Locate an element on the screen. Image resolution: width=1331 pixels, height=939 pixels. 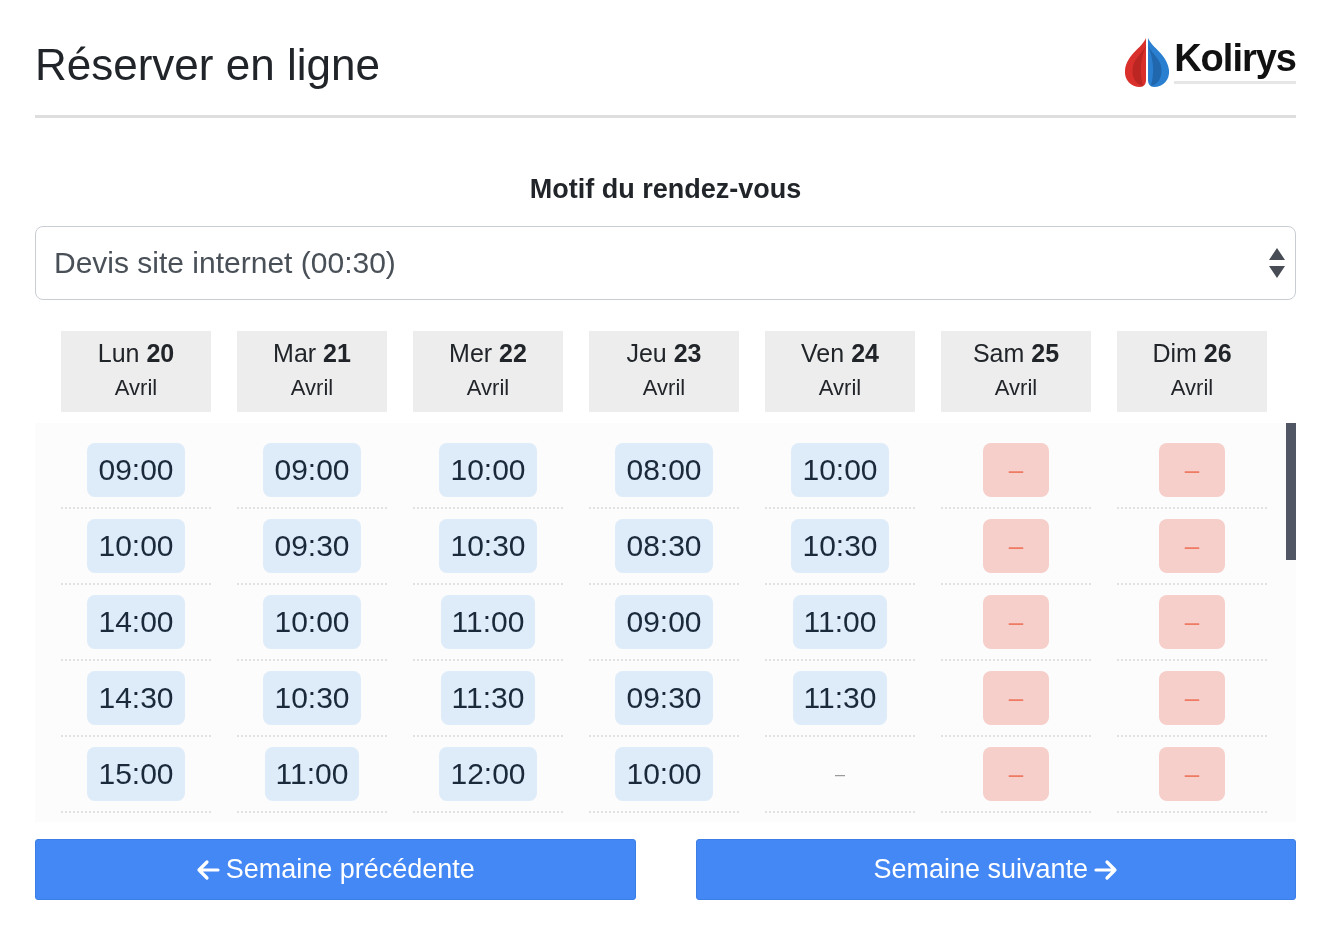
time-slot-button: 08:30 is located at coordinates (664, 546).